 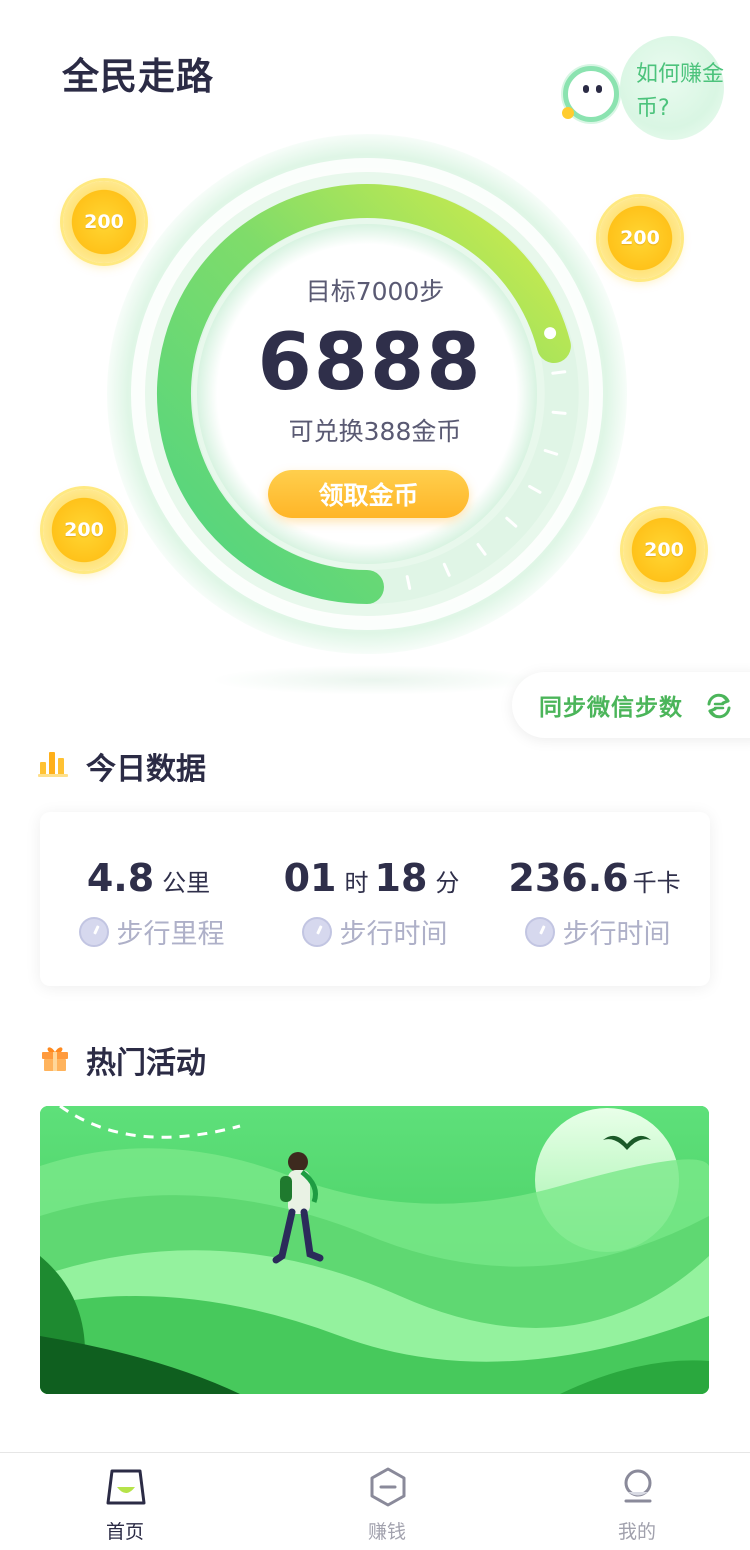 I want to click on ring-shadow, so click(x=375, y=680).